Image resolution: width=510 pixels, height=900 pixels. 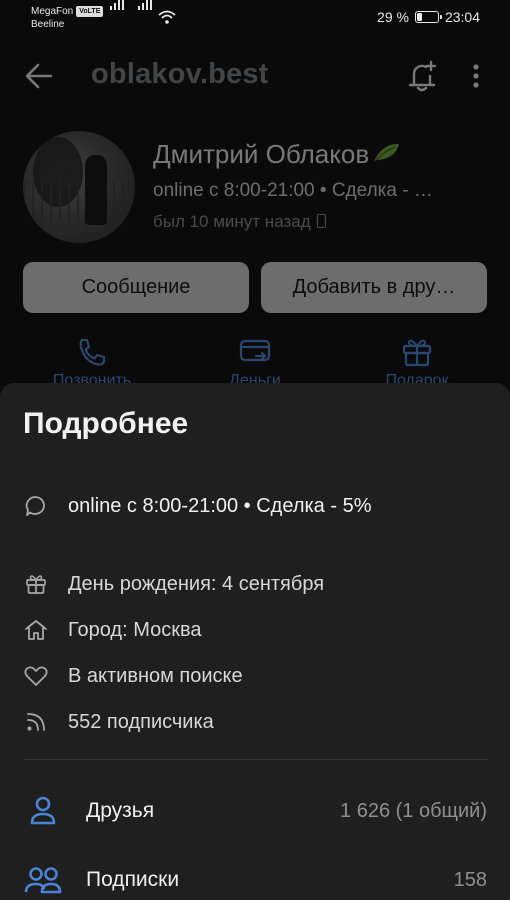 I want to click on relationship-row: В активном поиске, so click(x=133, y=676).